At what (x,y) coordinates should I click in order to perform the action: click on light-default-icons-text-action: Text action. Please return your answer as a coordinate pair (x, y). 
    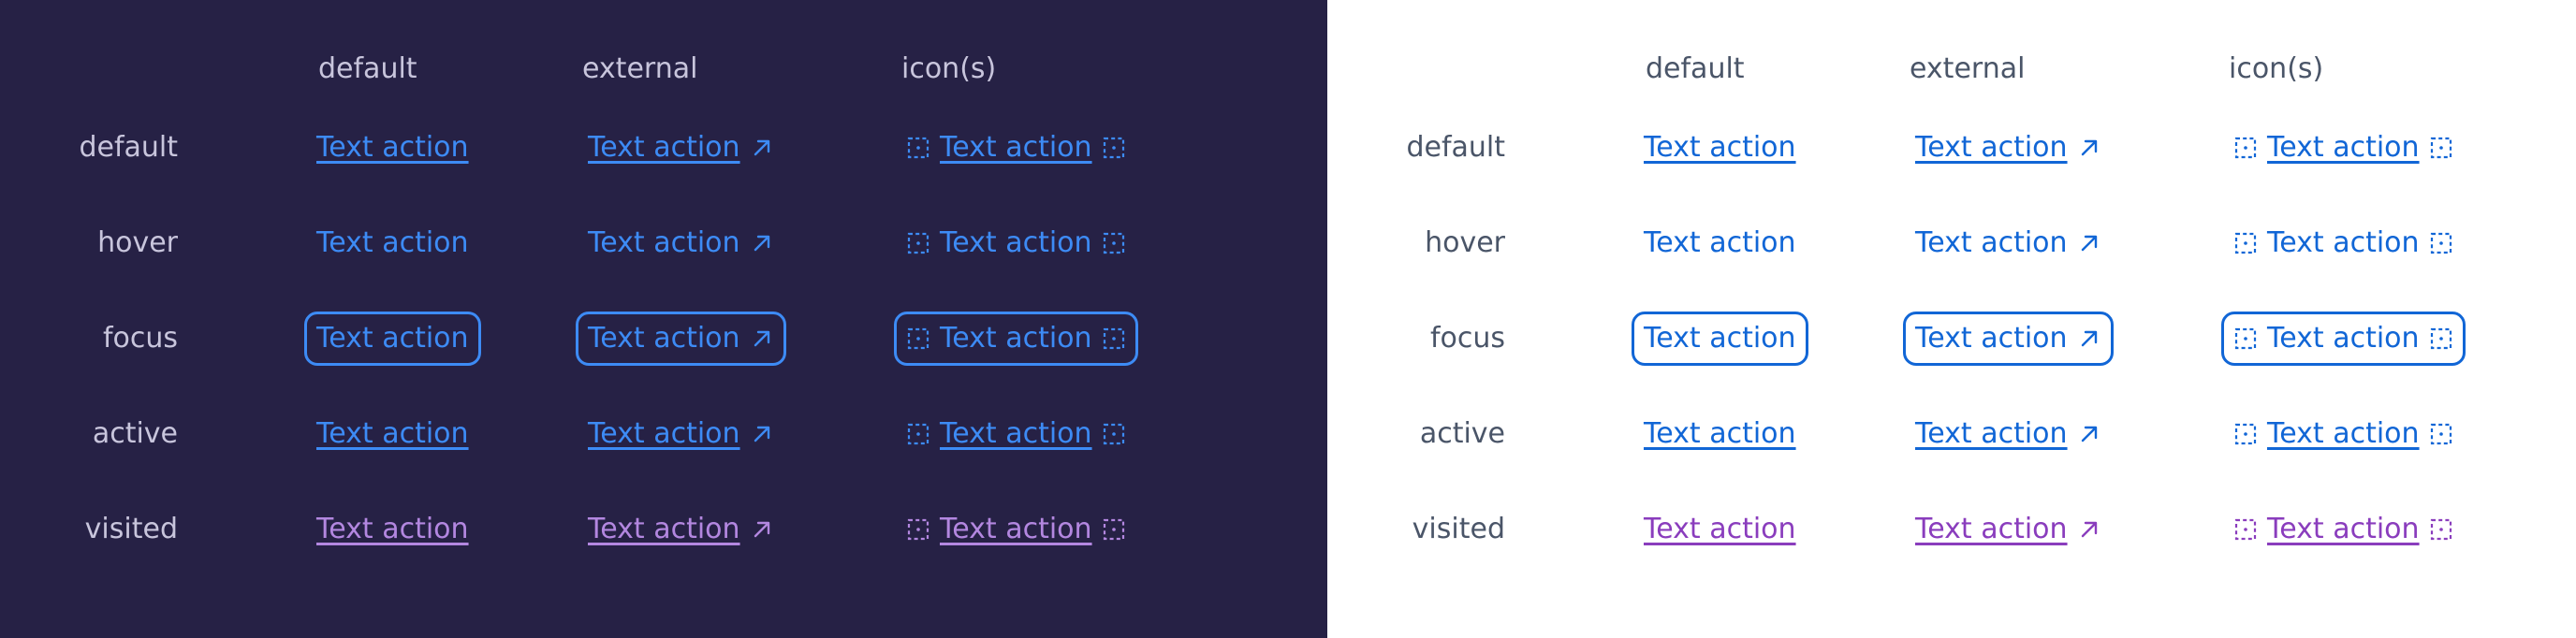
    Looking at the image, I should click on (2344, 148).